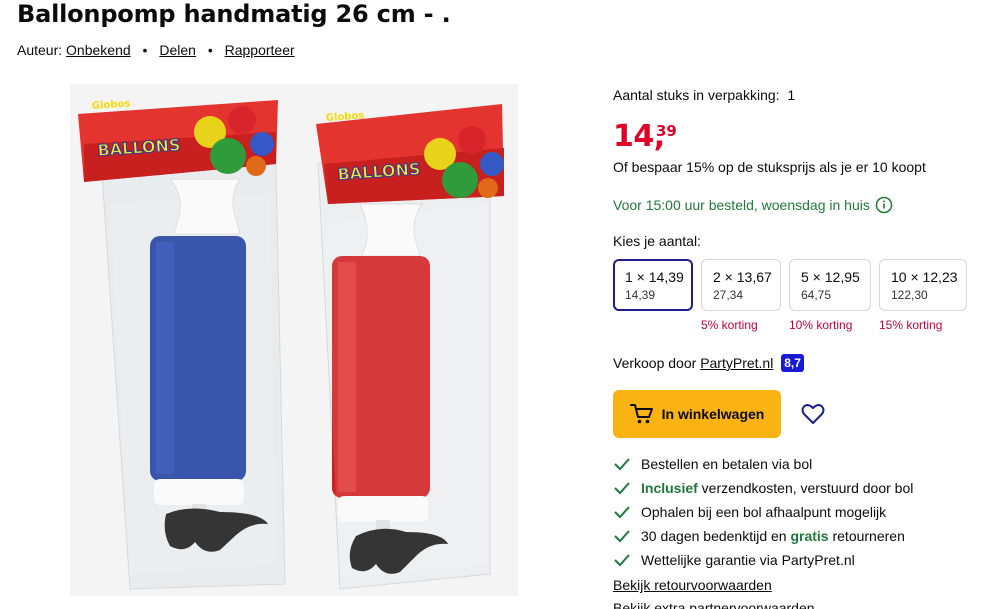  I want to click on partner-conditions-link: Bekijk extra partnervoorwaarden, so click(714, 604).